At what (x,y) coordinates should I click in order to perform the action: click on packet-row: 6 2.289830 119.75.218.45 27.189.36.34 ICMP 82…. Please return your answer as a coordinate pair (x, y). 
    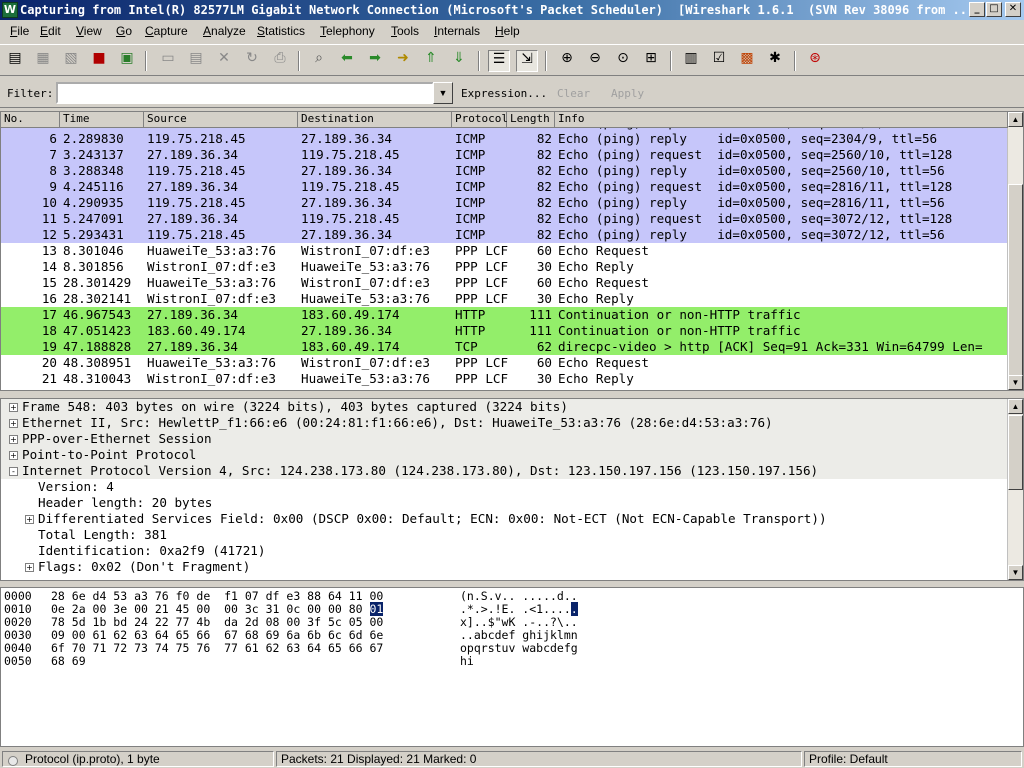
    Looking at the image, I should click on (504, 139).